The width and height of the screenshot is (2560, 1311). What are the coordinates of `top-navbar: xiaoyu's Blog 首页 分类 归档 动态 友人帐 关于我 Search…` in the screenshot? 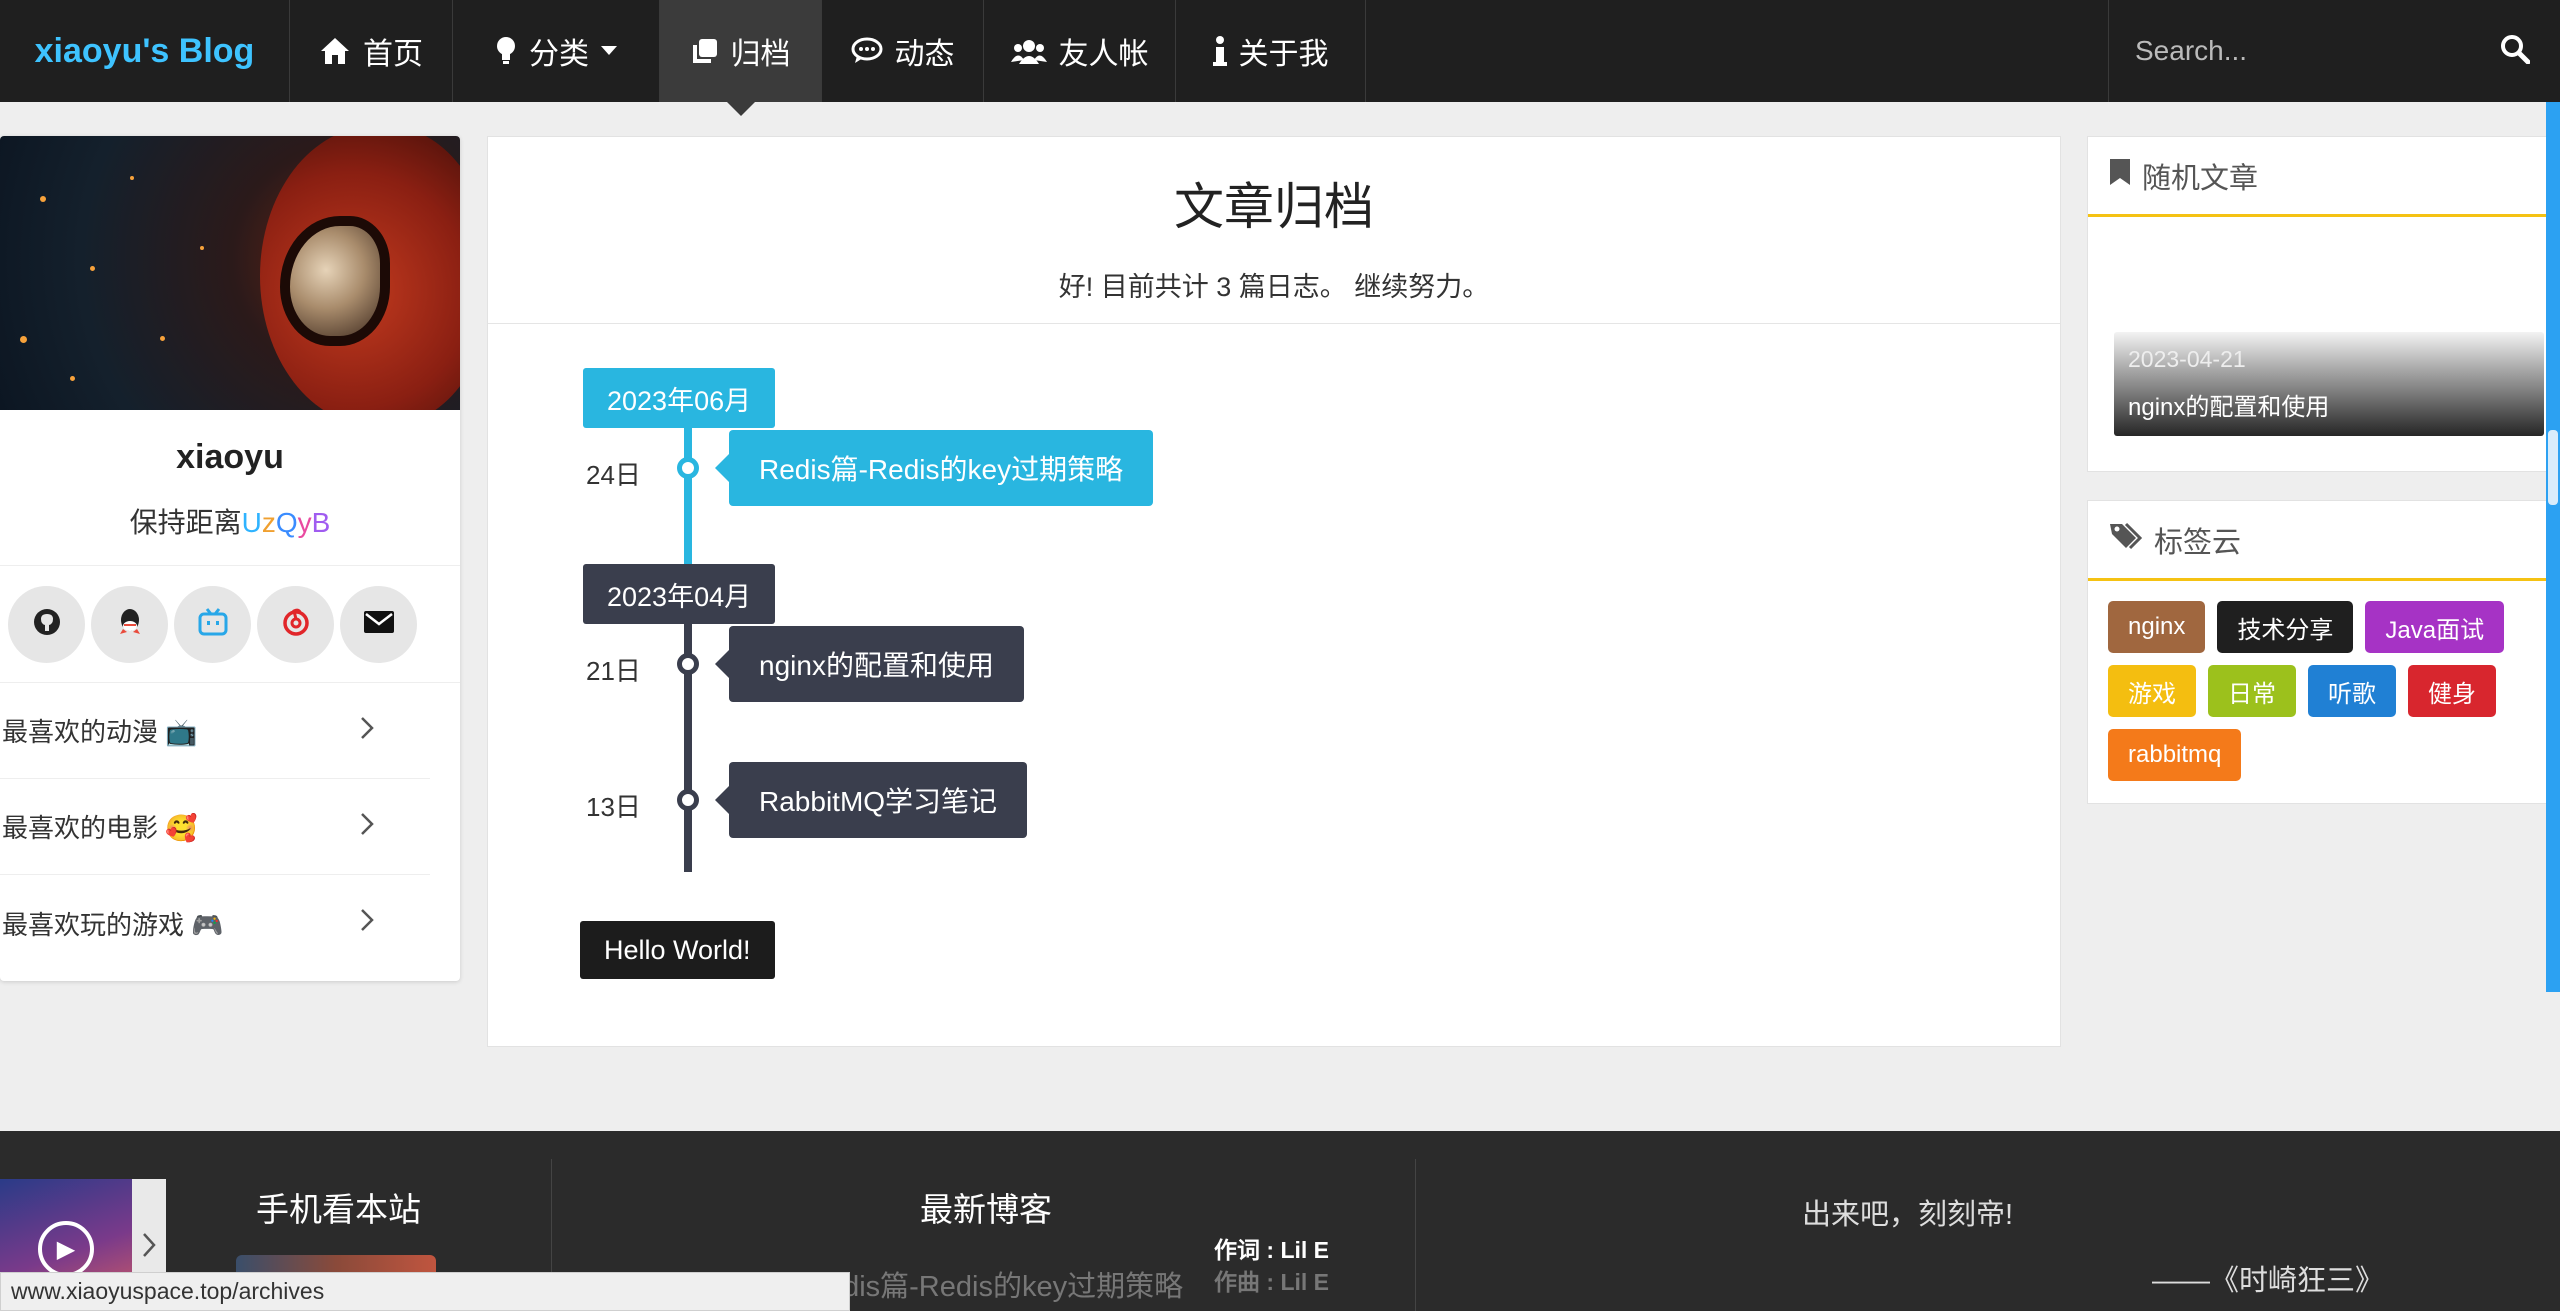 It's located at (1280, 51).